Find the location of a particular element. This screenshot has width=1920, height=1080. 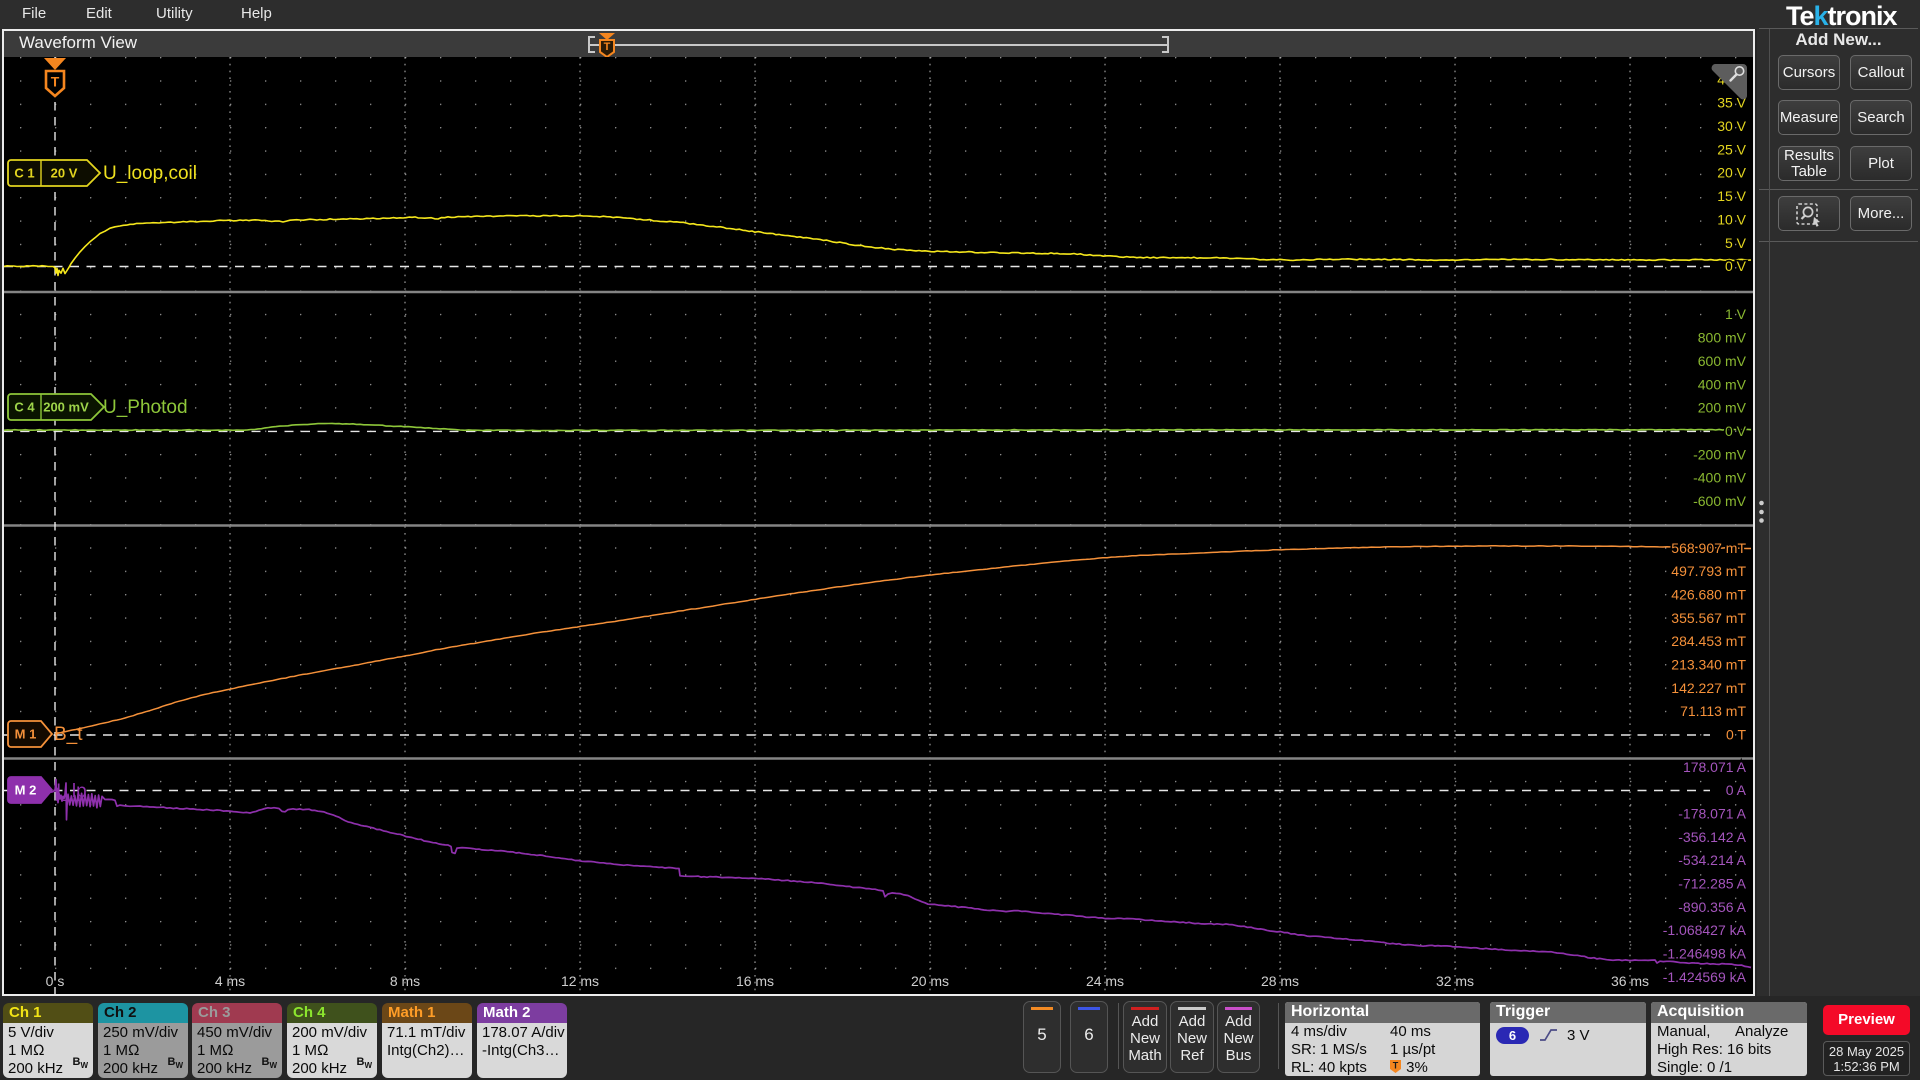

svg-text: 20 ms is located at coordinates (930, 981).